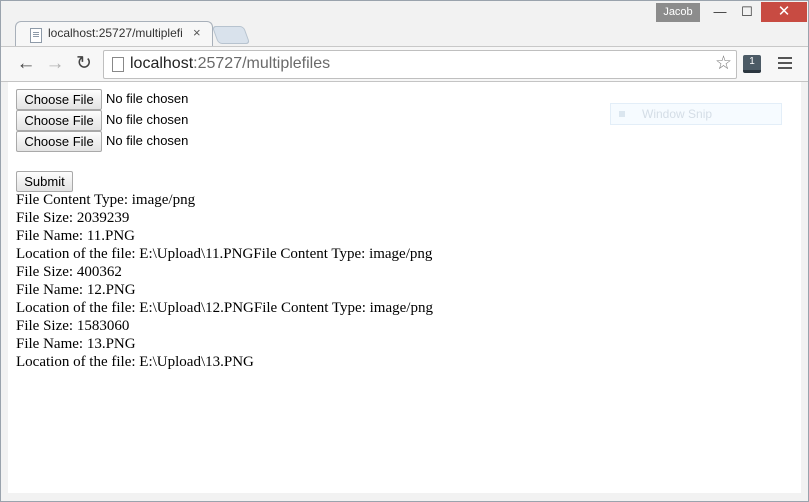 The image size is (809, 502). What do you see at coordinates (785, 58) in the screenshot?
I see `menu-icon` at bounding box center [785, 58].